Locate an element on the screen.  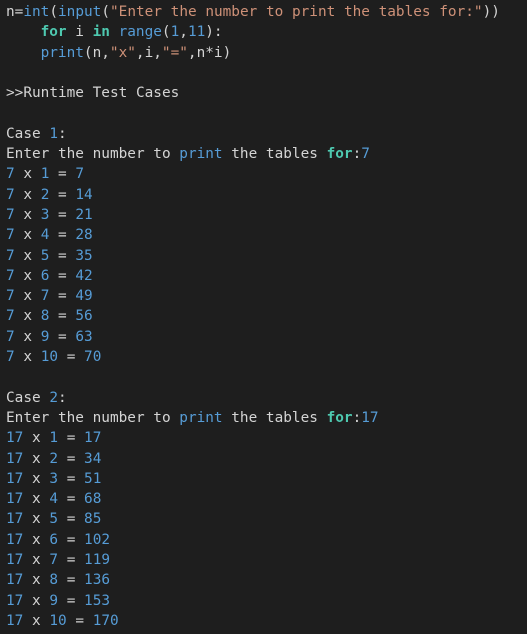
table-row: 7 x 1 = 7 is located at coordinates (266, 174).